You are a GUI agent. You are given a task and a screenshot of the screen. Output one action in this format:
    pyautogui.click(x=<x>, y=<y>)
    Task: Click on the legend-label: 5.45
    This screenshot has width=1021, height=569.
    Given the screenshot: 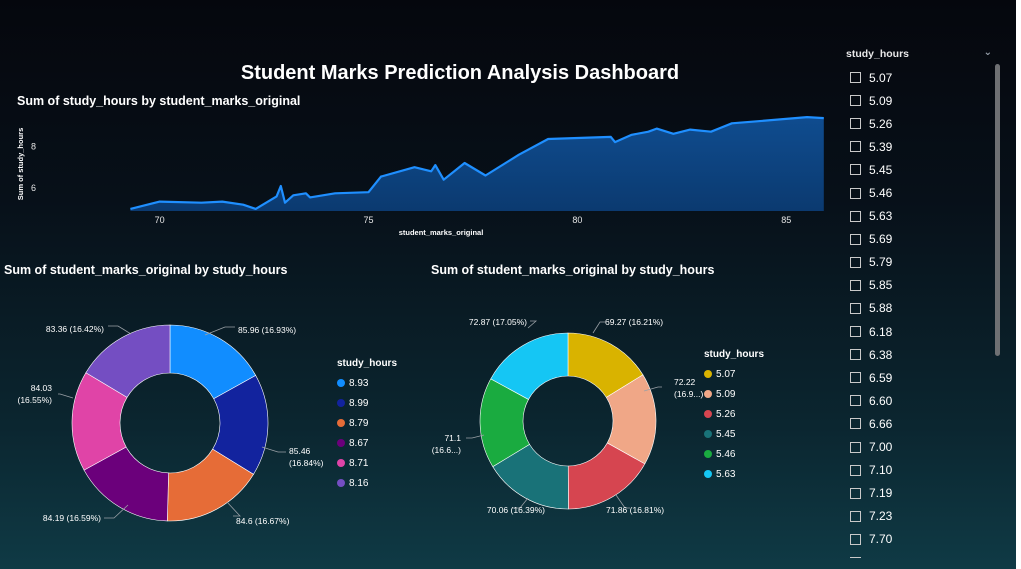 What is the action you would take?
    pyautogui.click(x=726, y=434)
    